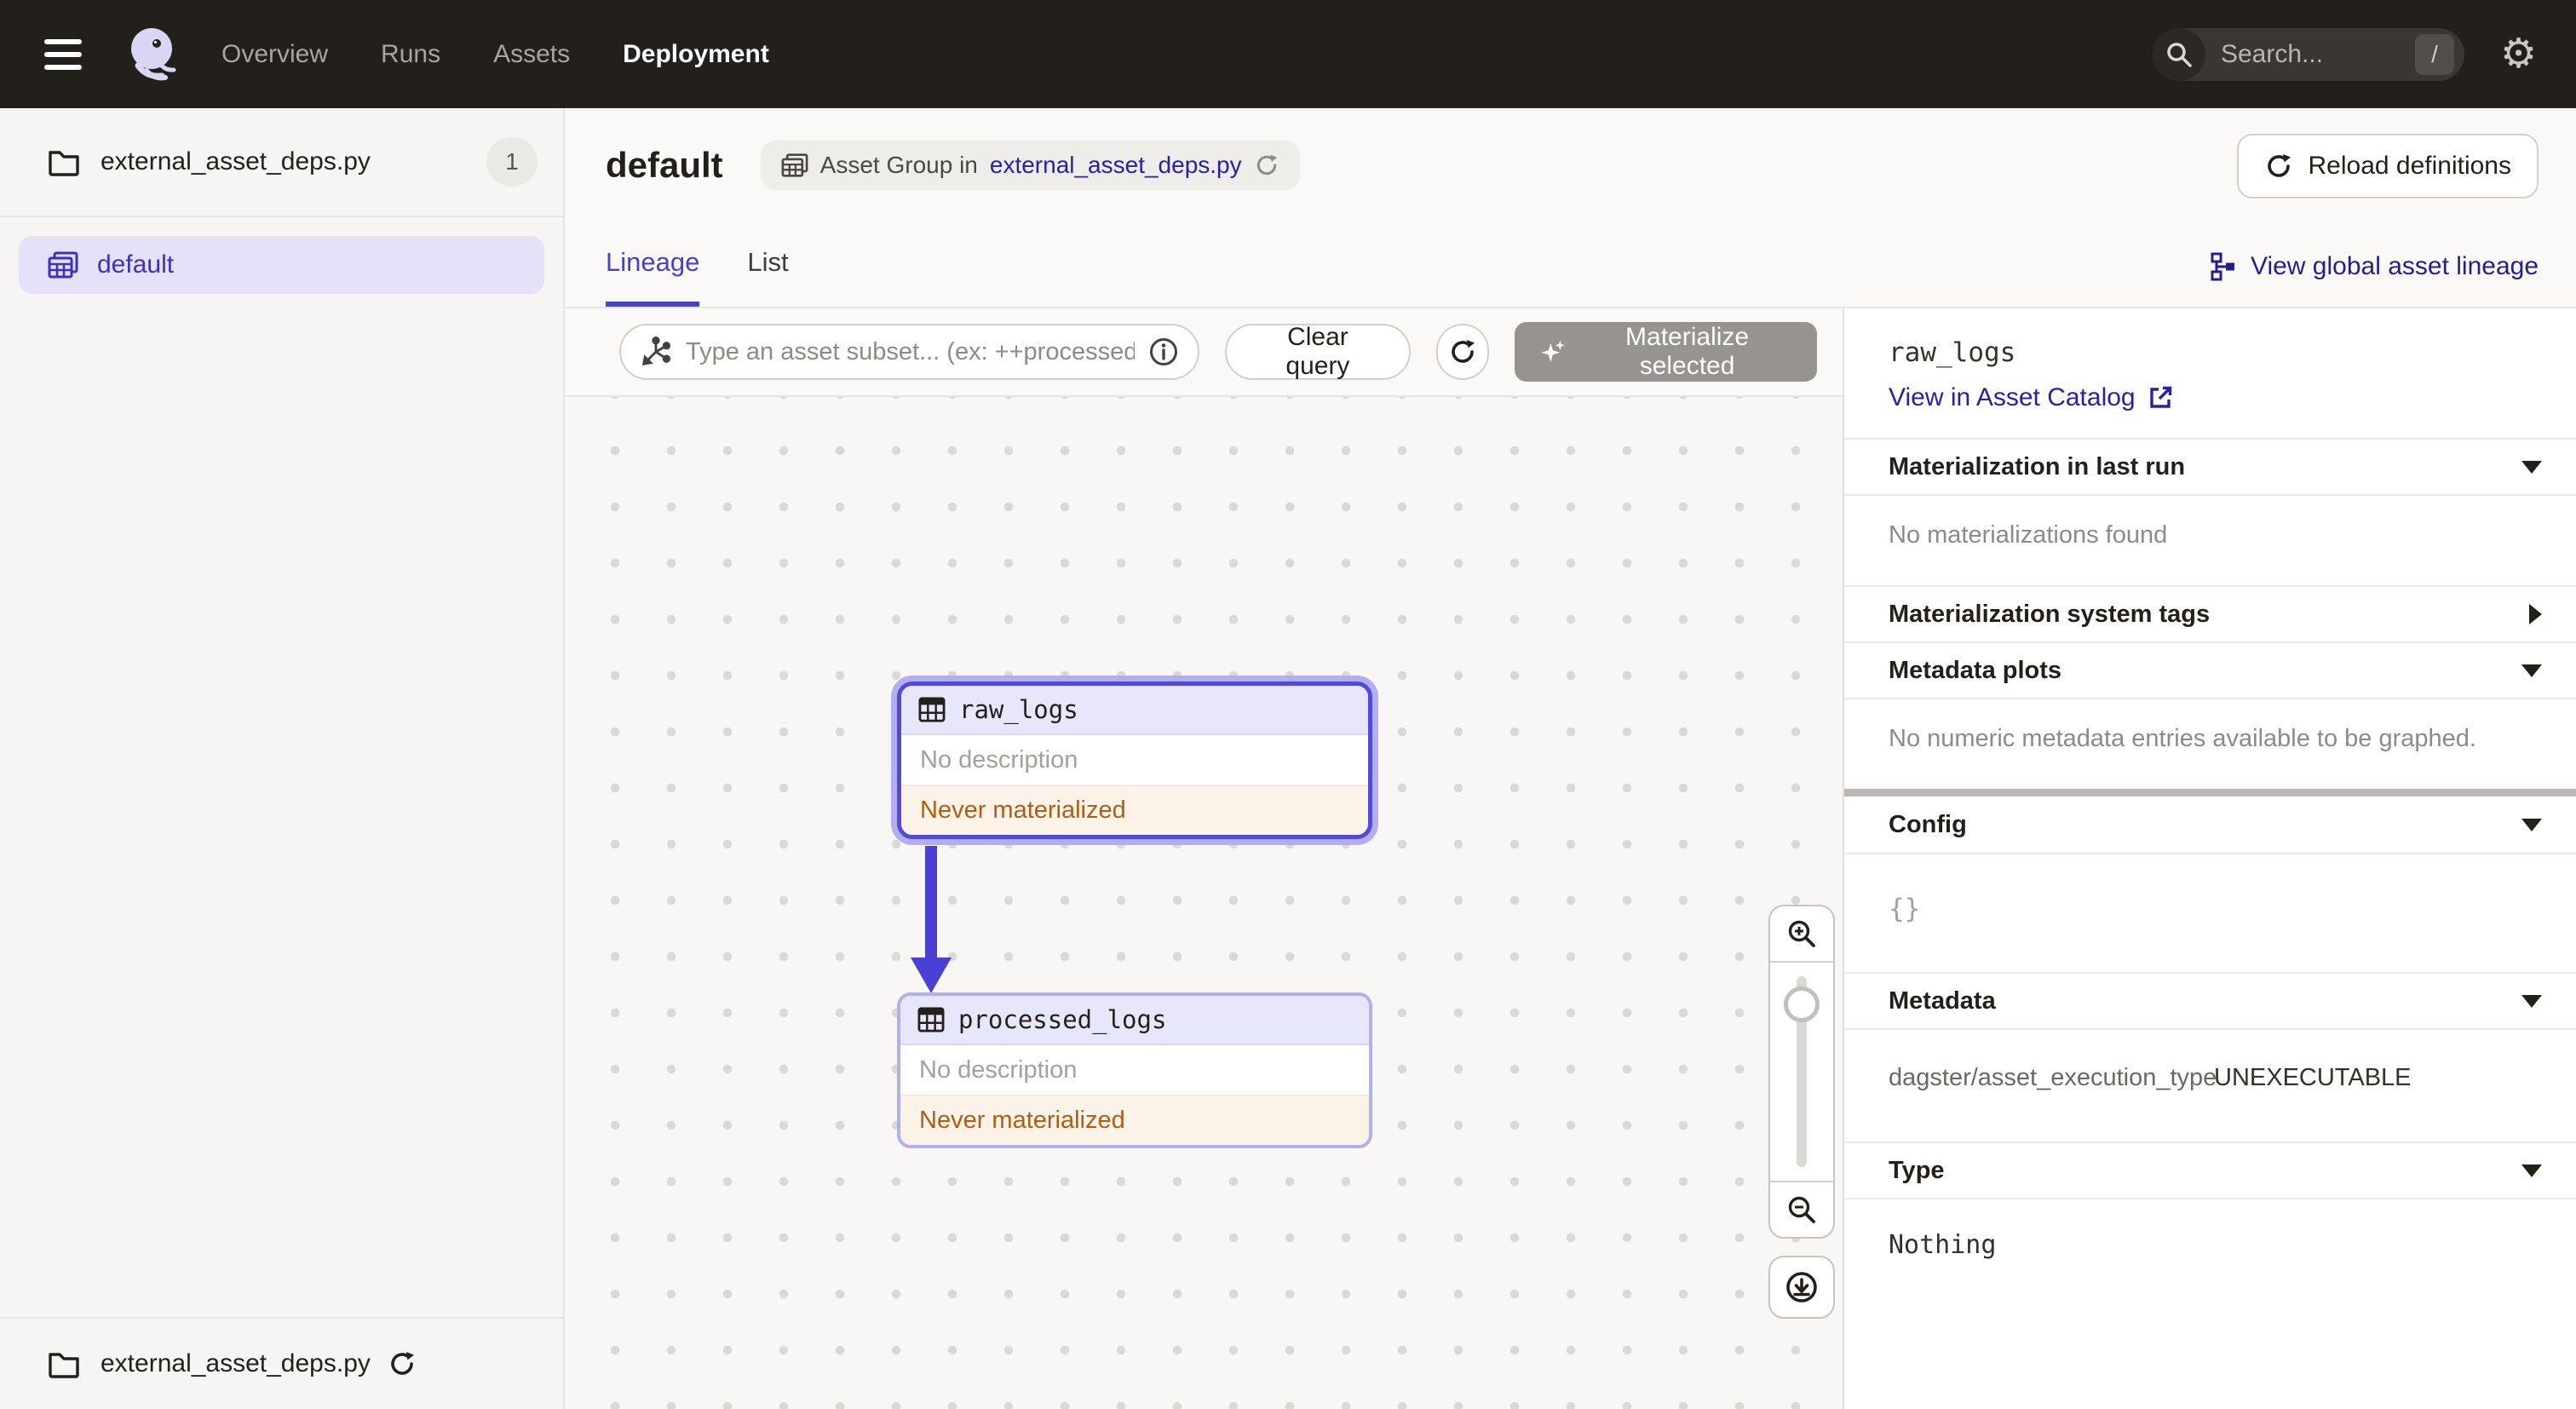 Image resolution: width=2576 pixels, height=1409 pixels. I want to click on sidebar-item-label: default, so click(136, 264).